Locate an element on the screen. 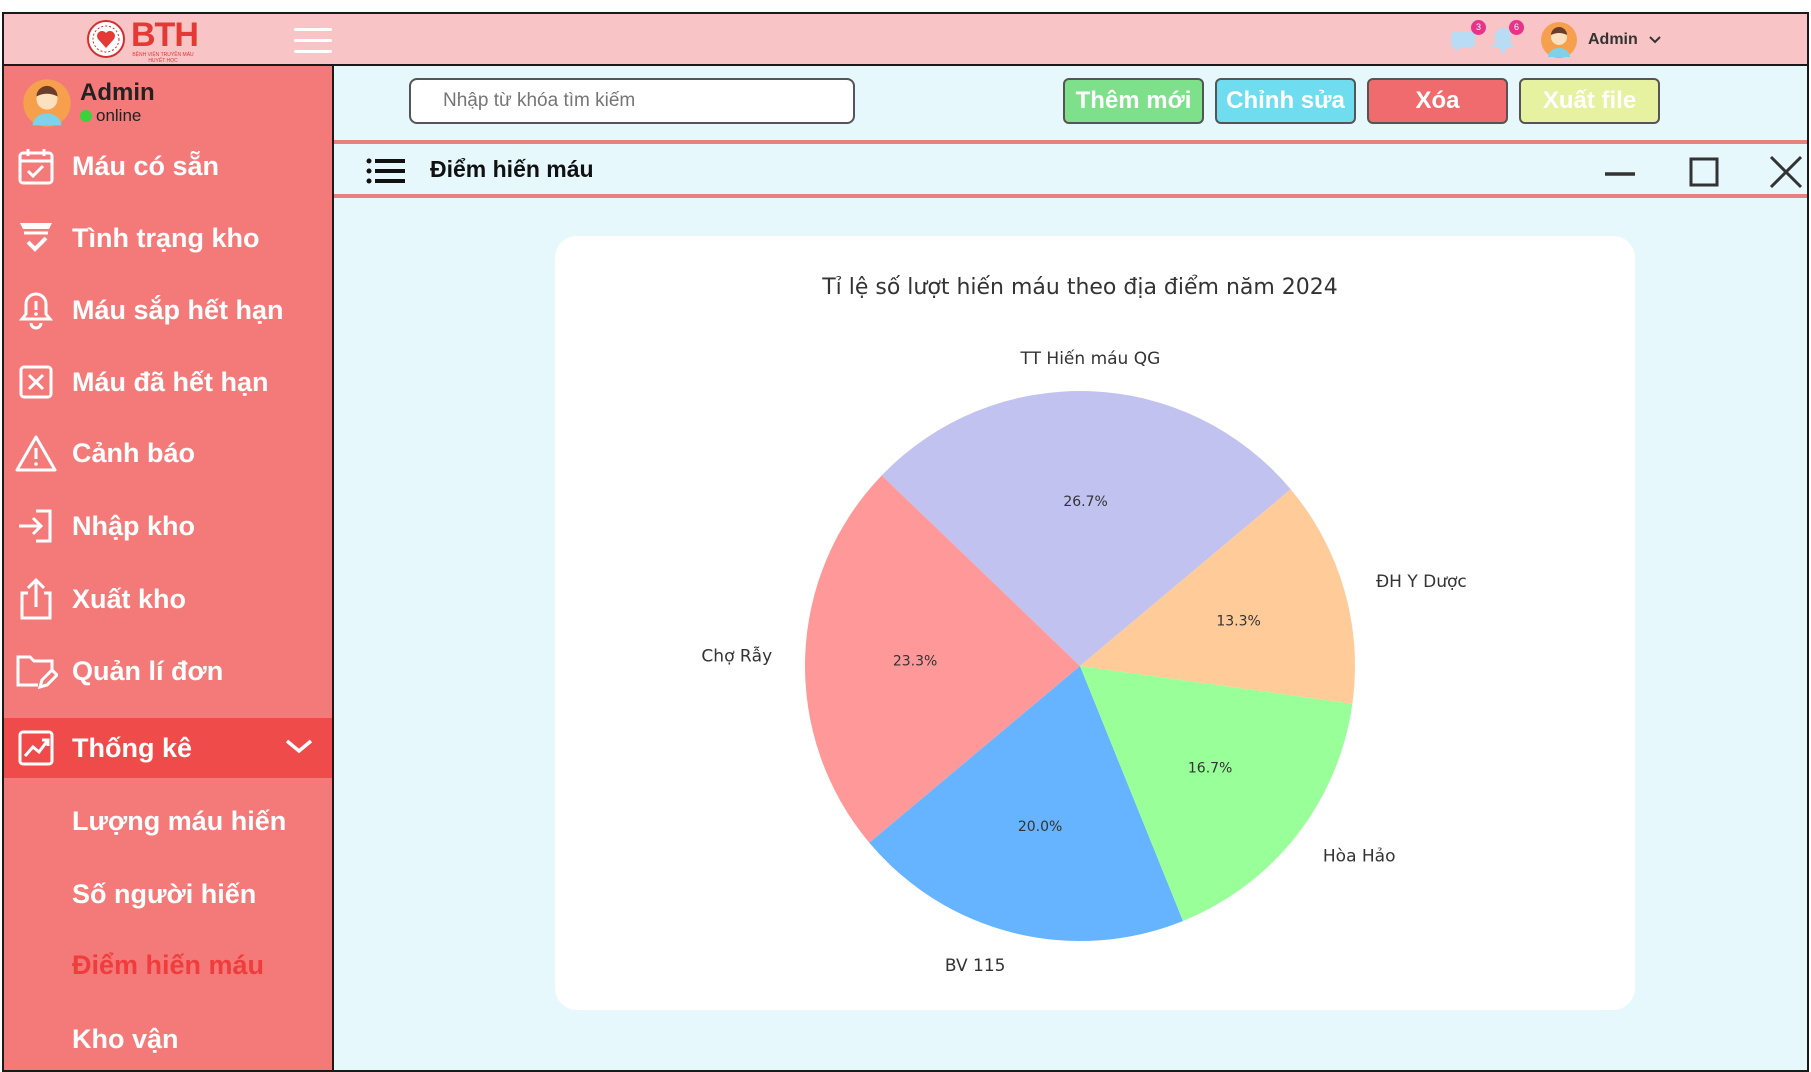  chart-icon is located at coordinates (36, 748).